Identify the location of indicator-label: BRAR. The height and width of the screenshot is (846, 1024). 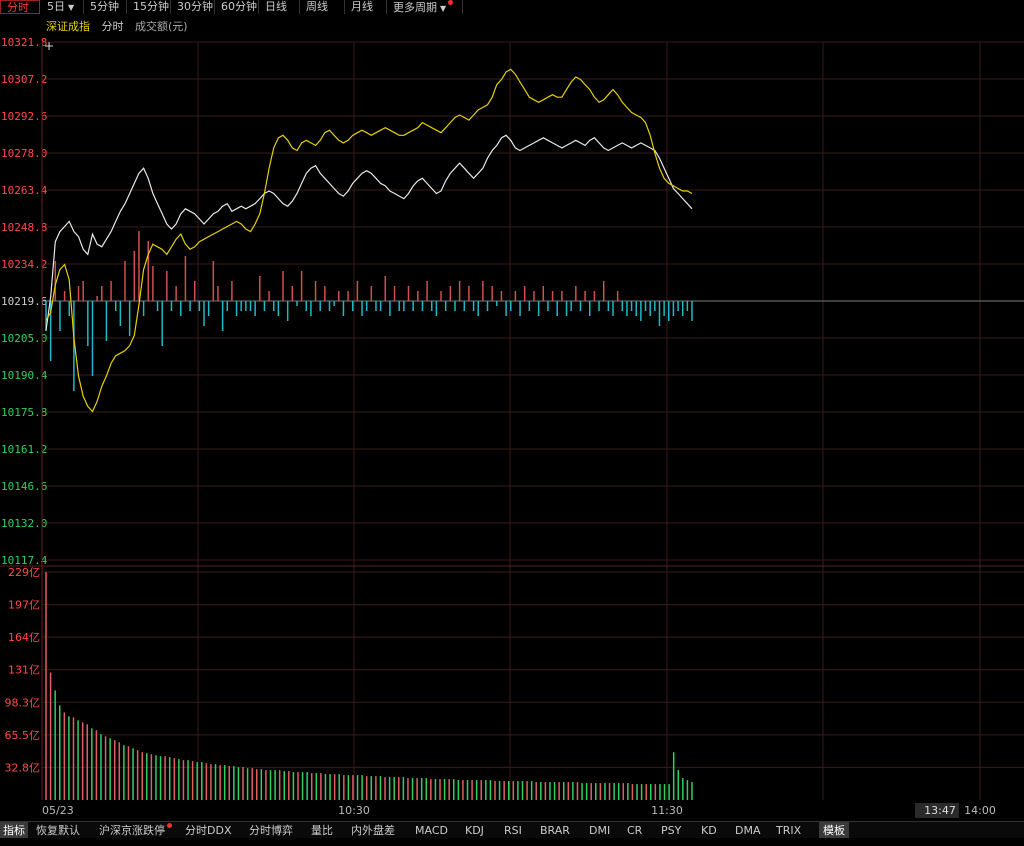
(555, 830).